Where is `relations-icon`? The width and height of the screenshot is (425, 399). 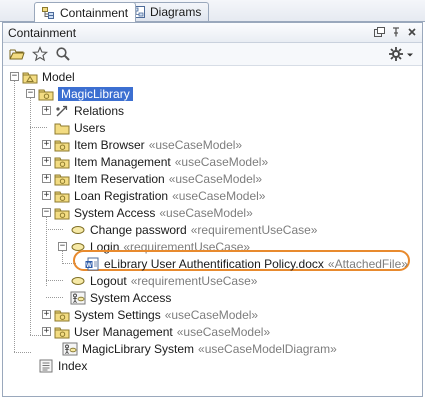
relations-icon is located at coordinates (62, 111).